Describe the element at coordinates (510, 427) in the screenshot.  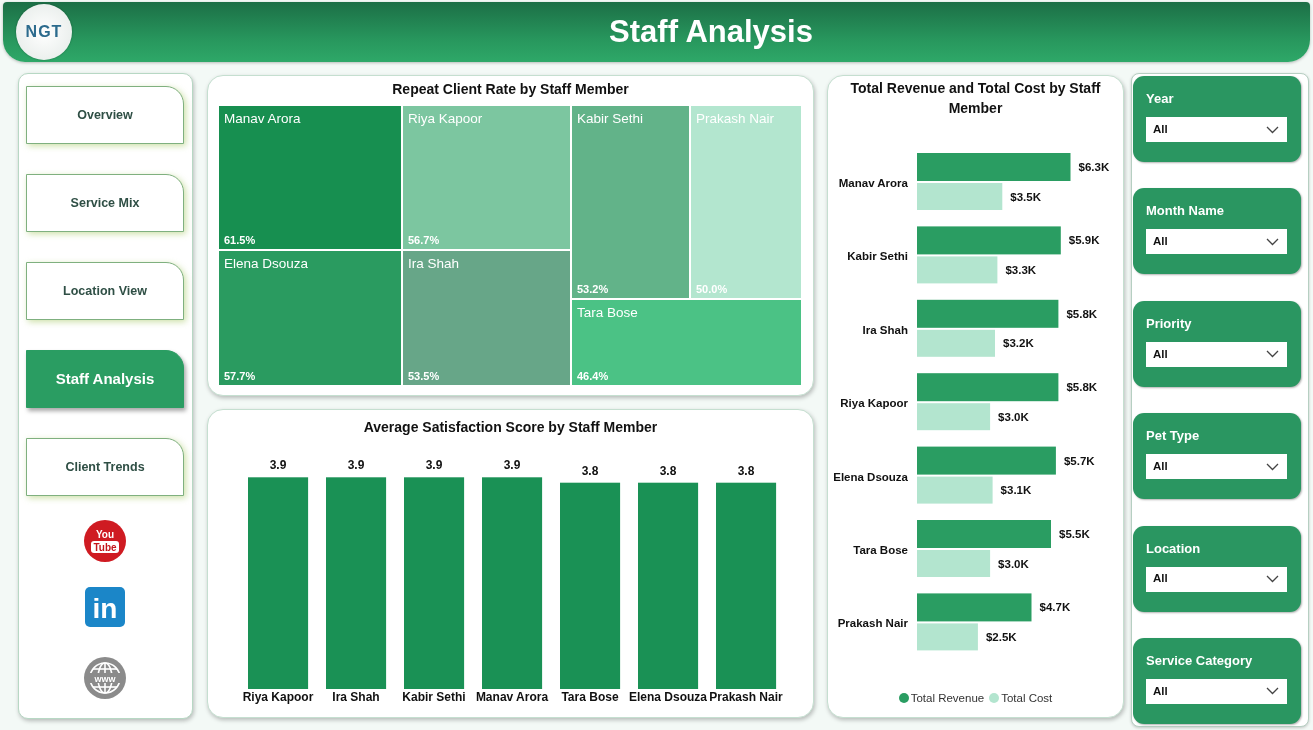
I see `chart-title: Average Satisfaction Score by Staff Member` at that location.